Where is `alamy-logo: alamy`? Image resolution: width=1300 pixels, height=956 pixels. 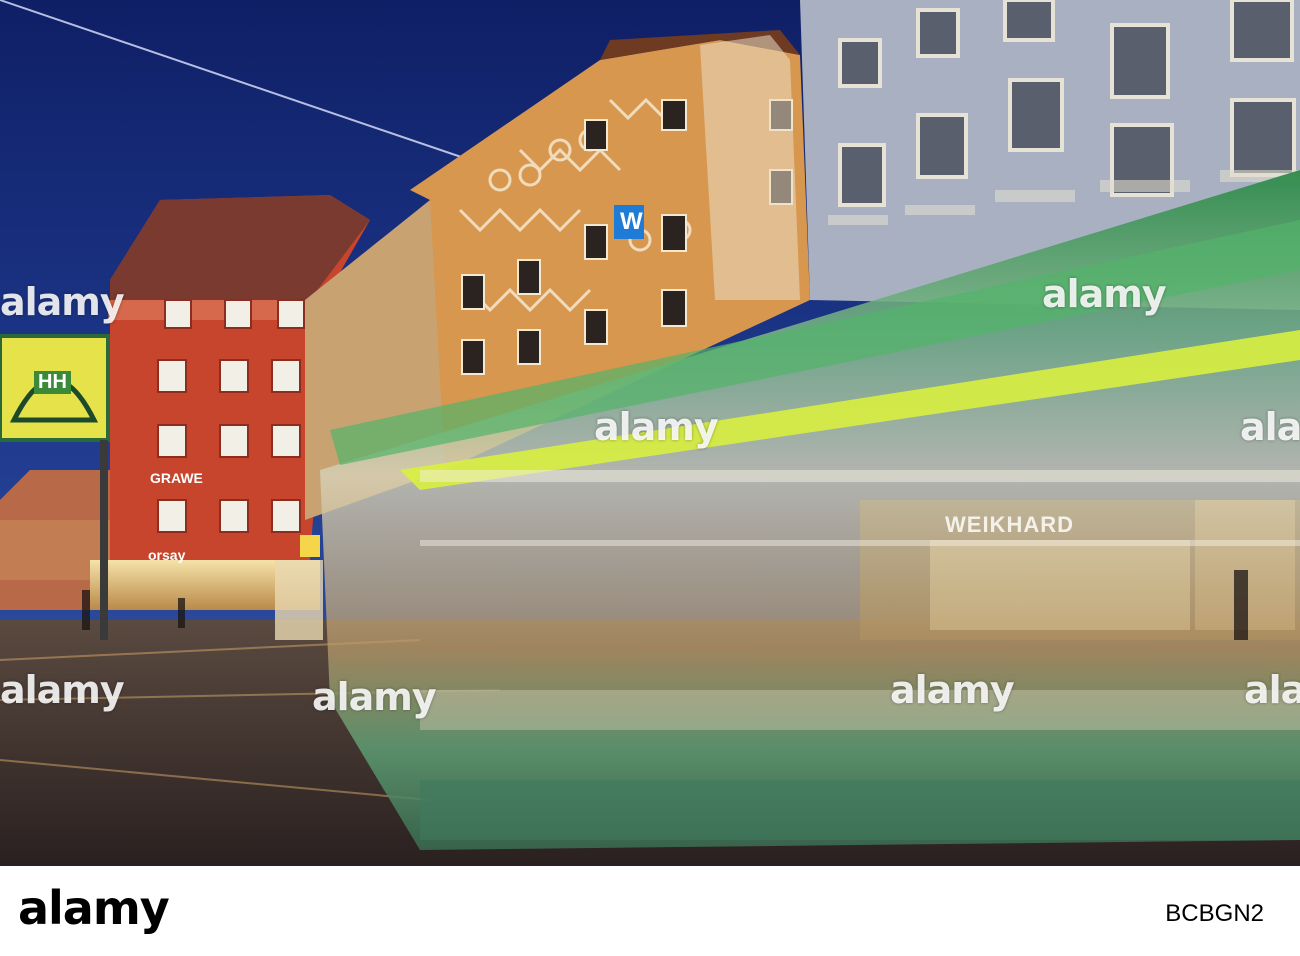
alamy-logo: alamy is located at coordinates (94, 908).